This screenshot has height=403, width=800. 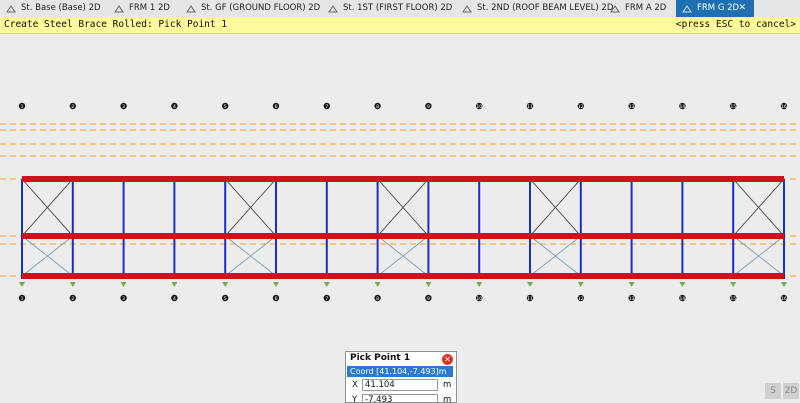 I want to click on x-input: 41.104, so click(x=400, y=385).